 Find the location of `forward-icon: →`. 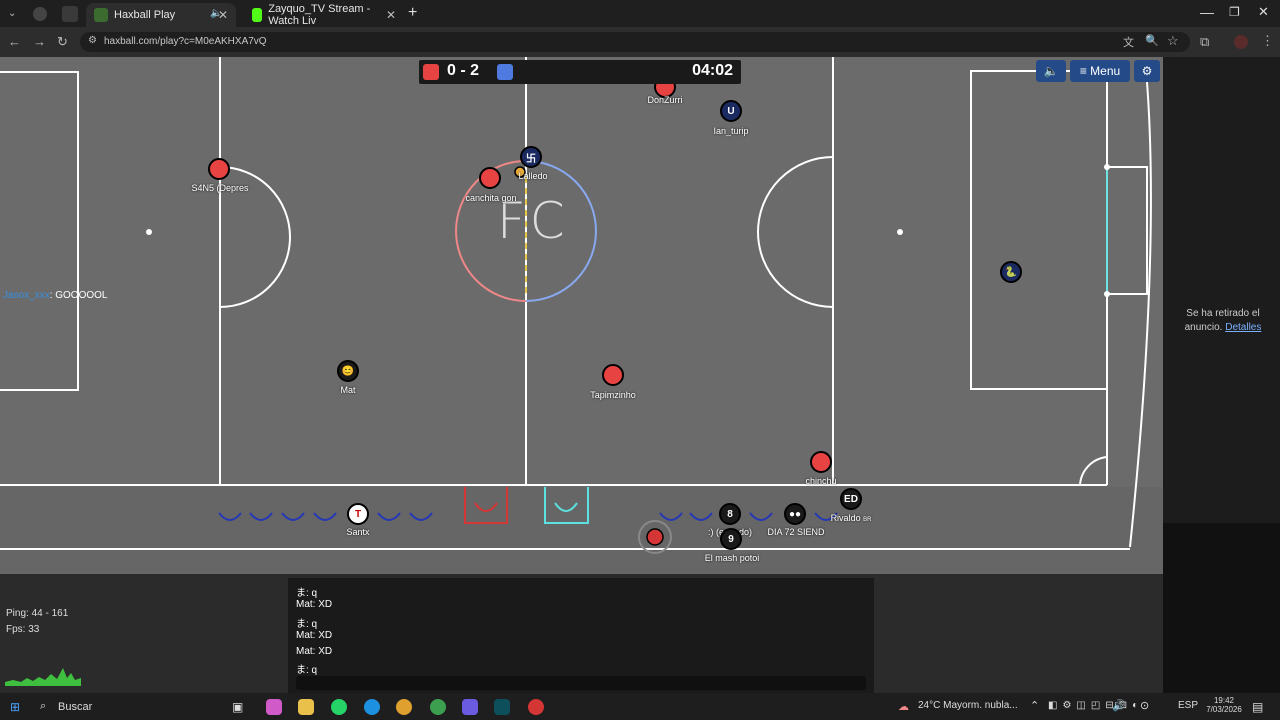

forward-icon: → is located at coordinates (39, 42).